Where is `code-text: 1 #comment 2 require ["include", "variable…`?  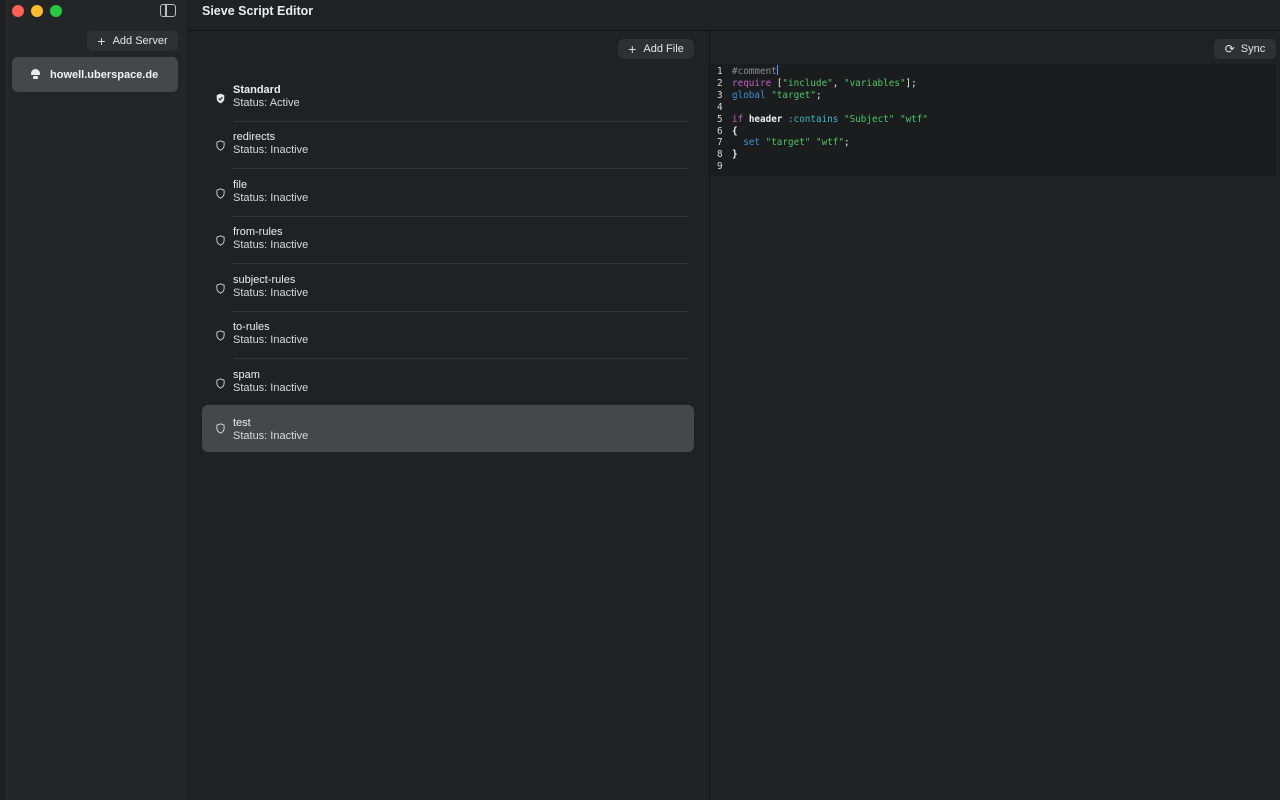
code-text: 1 #comment 2 require ["include", "variable… is located at coordinates (822, 119).